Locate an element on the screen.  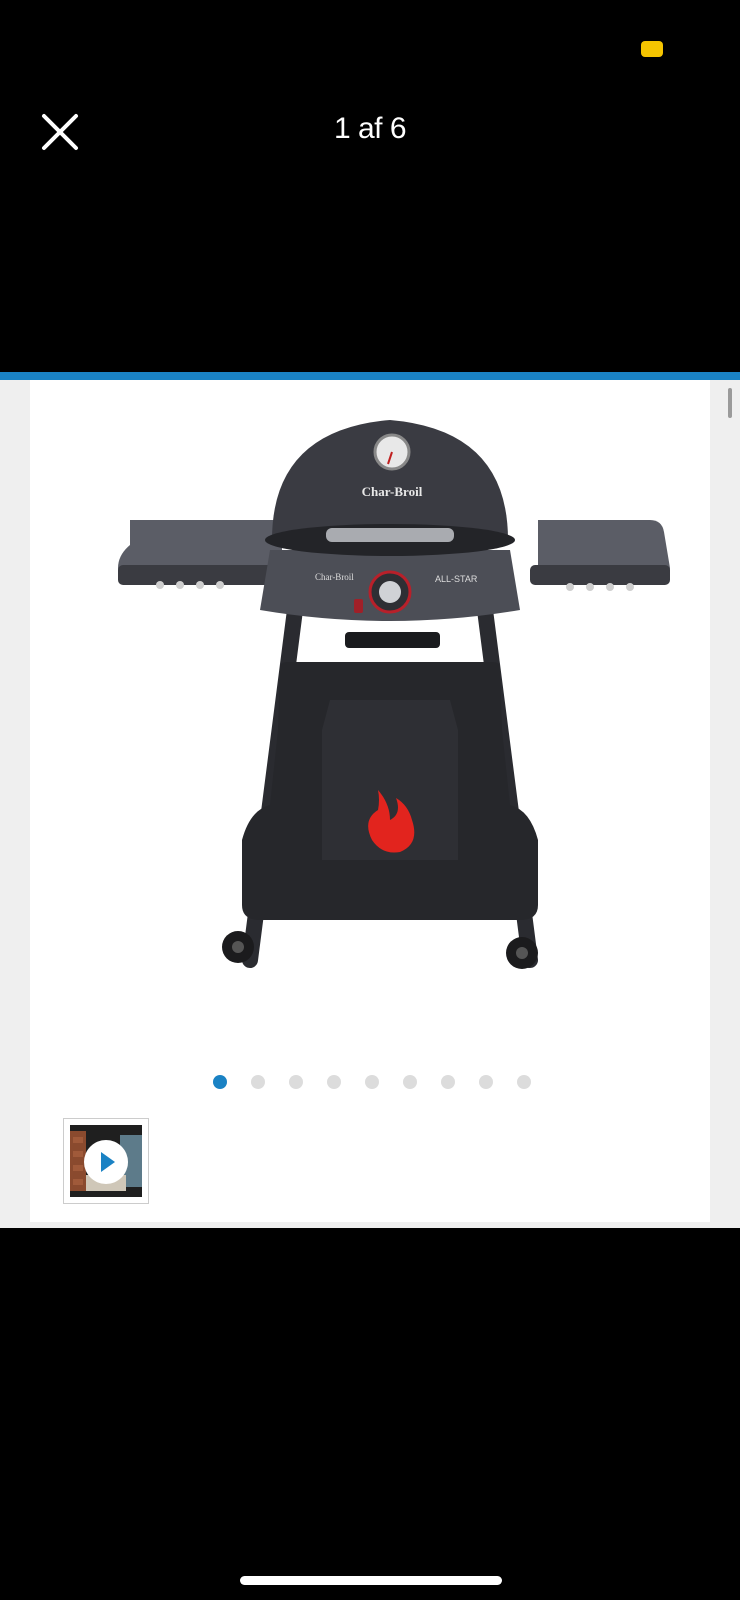
pagination-dot-active is located at coordinates (220, 1082).